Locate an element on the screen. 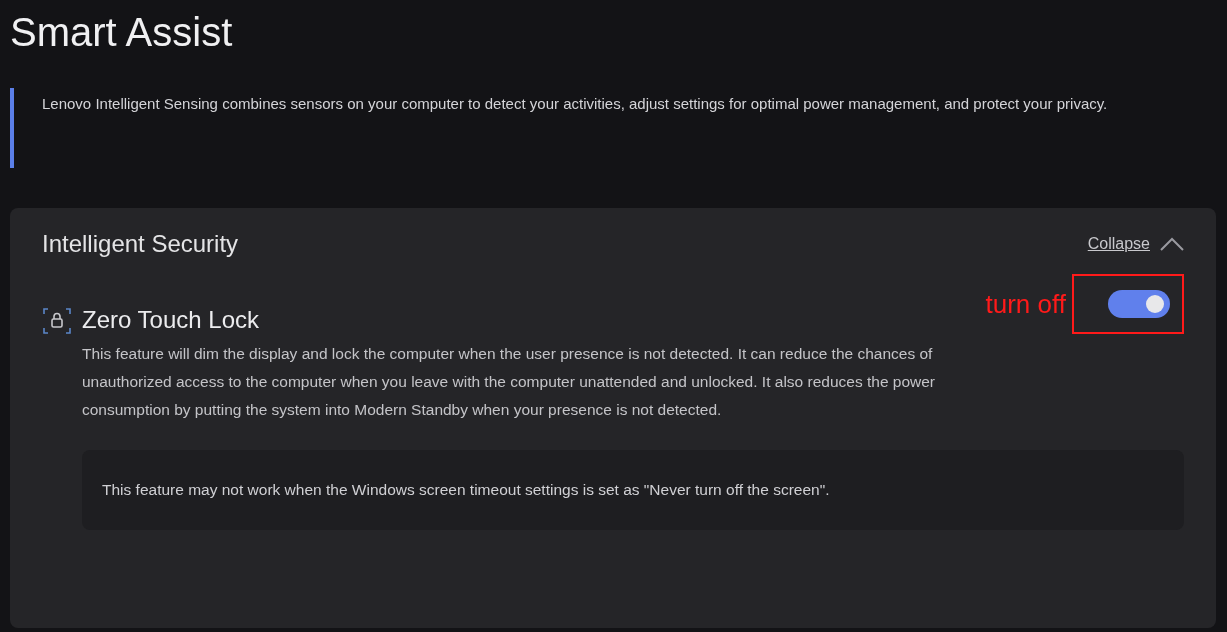 This screenshot has height=632, width=1227. collapse-link: Collapse is located at coordinates (1118, 244).